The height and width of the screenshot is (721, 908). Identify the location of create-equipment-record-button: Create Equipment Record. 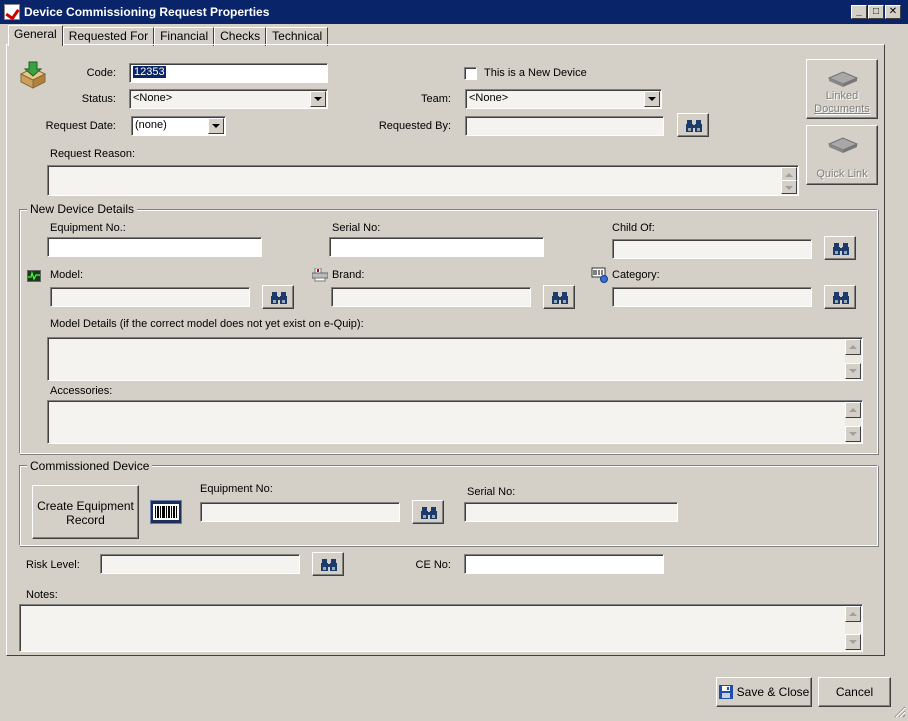
(85, 512).